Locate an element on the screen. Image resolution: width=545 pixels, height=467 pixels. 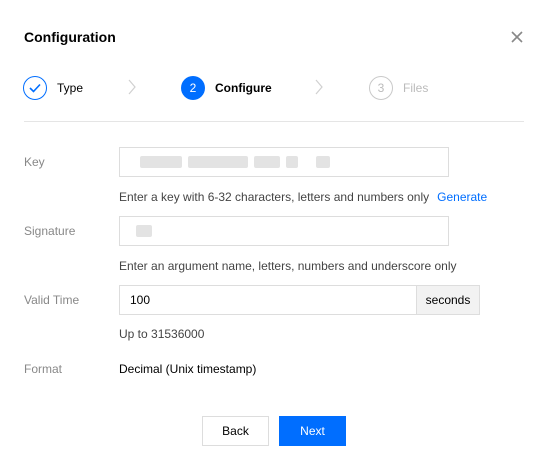
check-icon is located at coordinates (35, 88).